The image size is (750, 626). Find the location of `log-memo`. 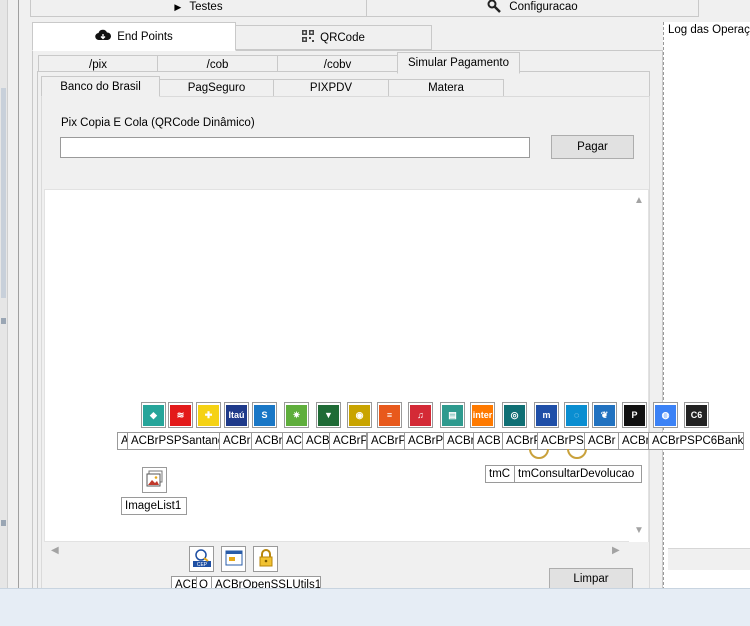

log-memo is located at coordinates (706, 306).